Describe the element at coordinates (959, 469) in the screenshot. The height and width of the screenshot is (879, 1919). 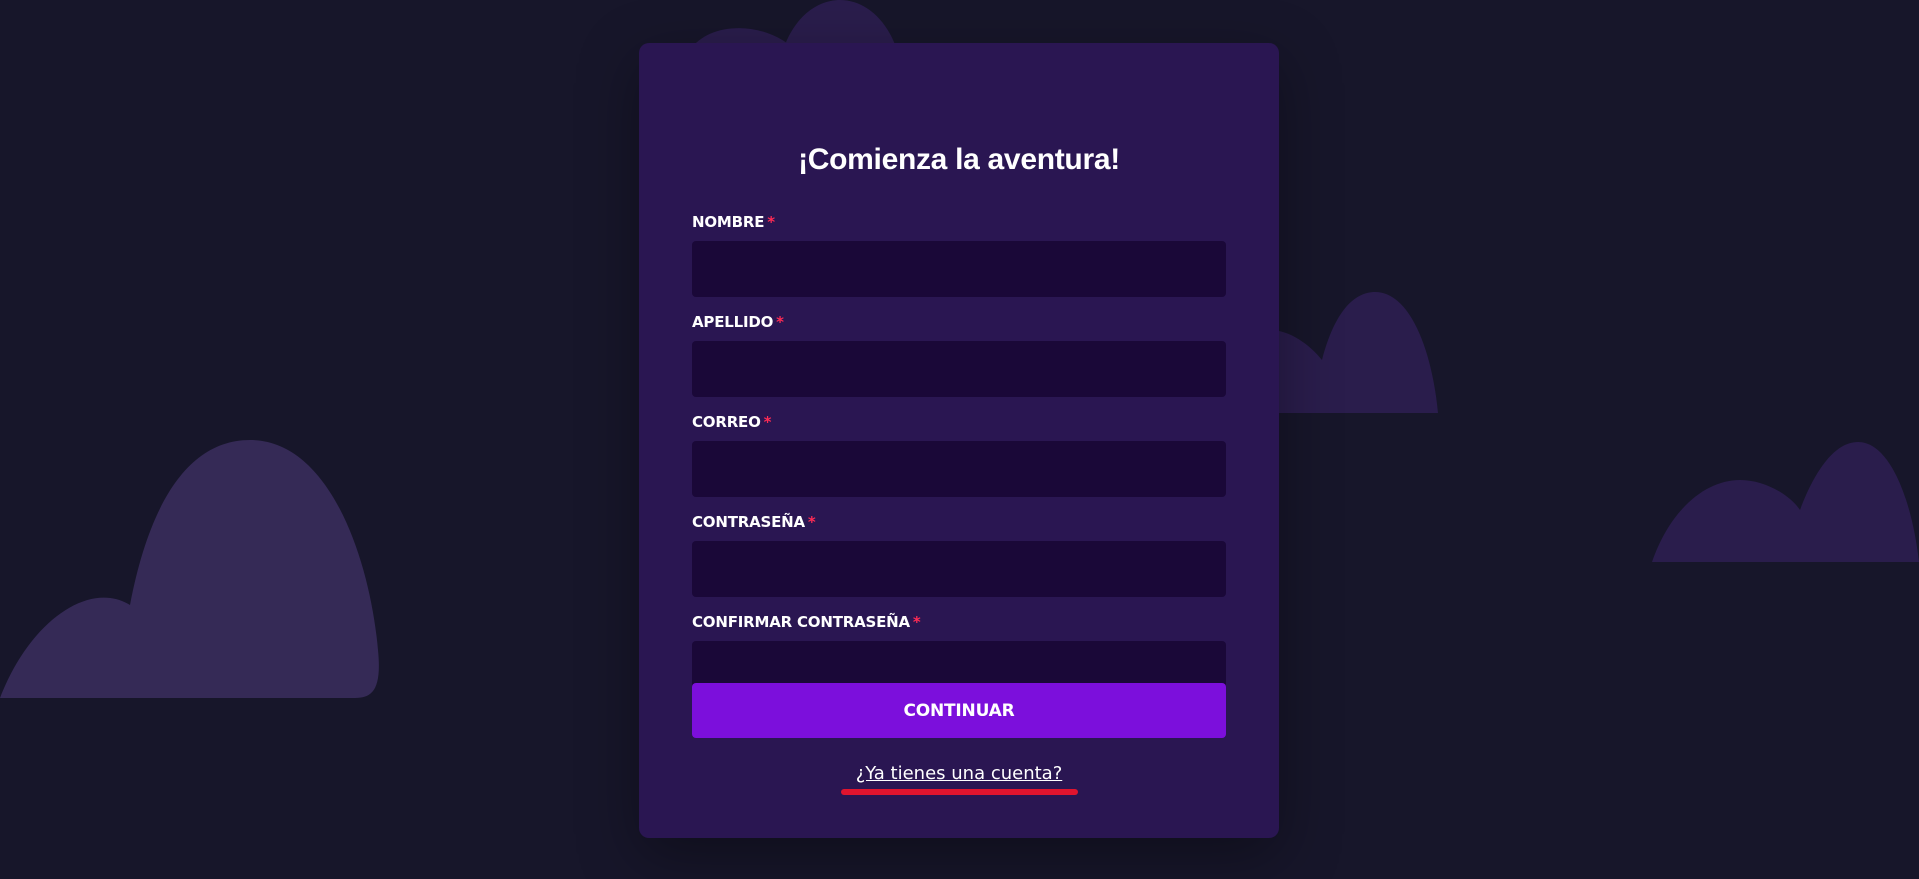
I see `email-input` at that location.